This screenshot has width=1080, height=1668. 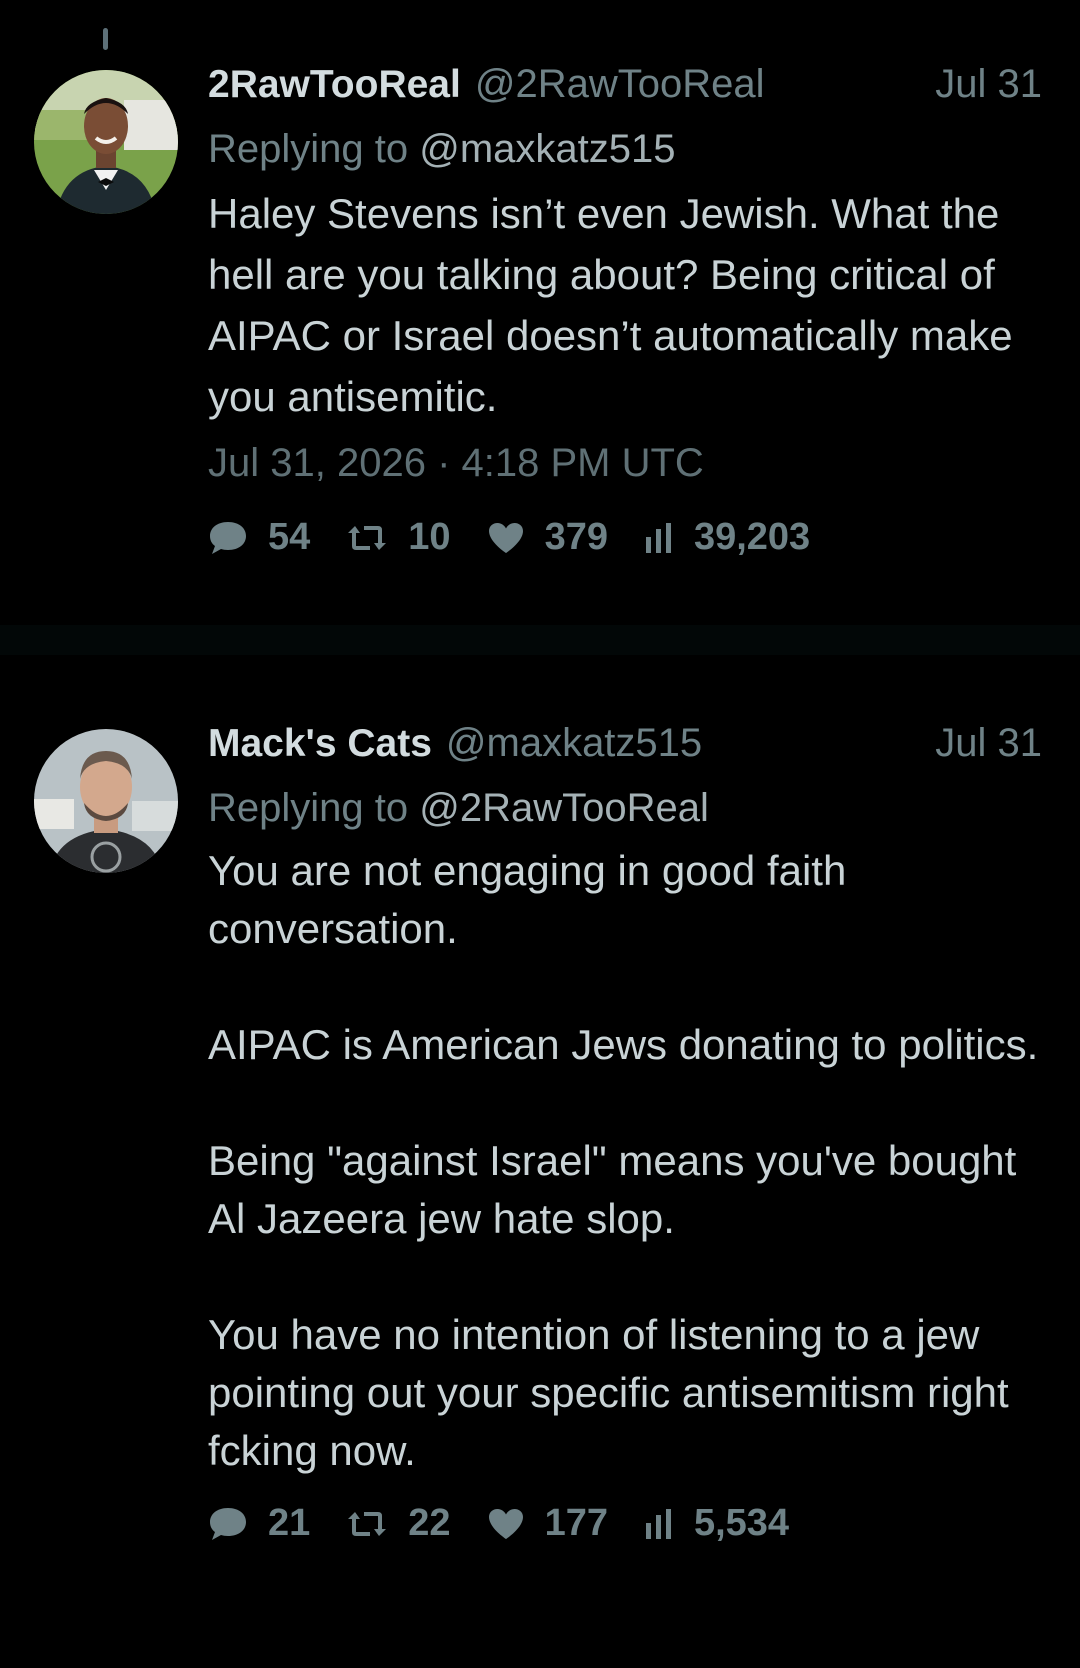 What do you see at coordinates (752, 537) in the screenshot?
I see `views-count: 39,203` at bounding box center [752, 537].